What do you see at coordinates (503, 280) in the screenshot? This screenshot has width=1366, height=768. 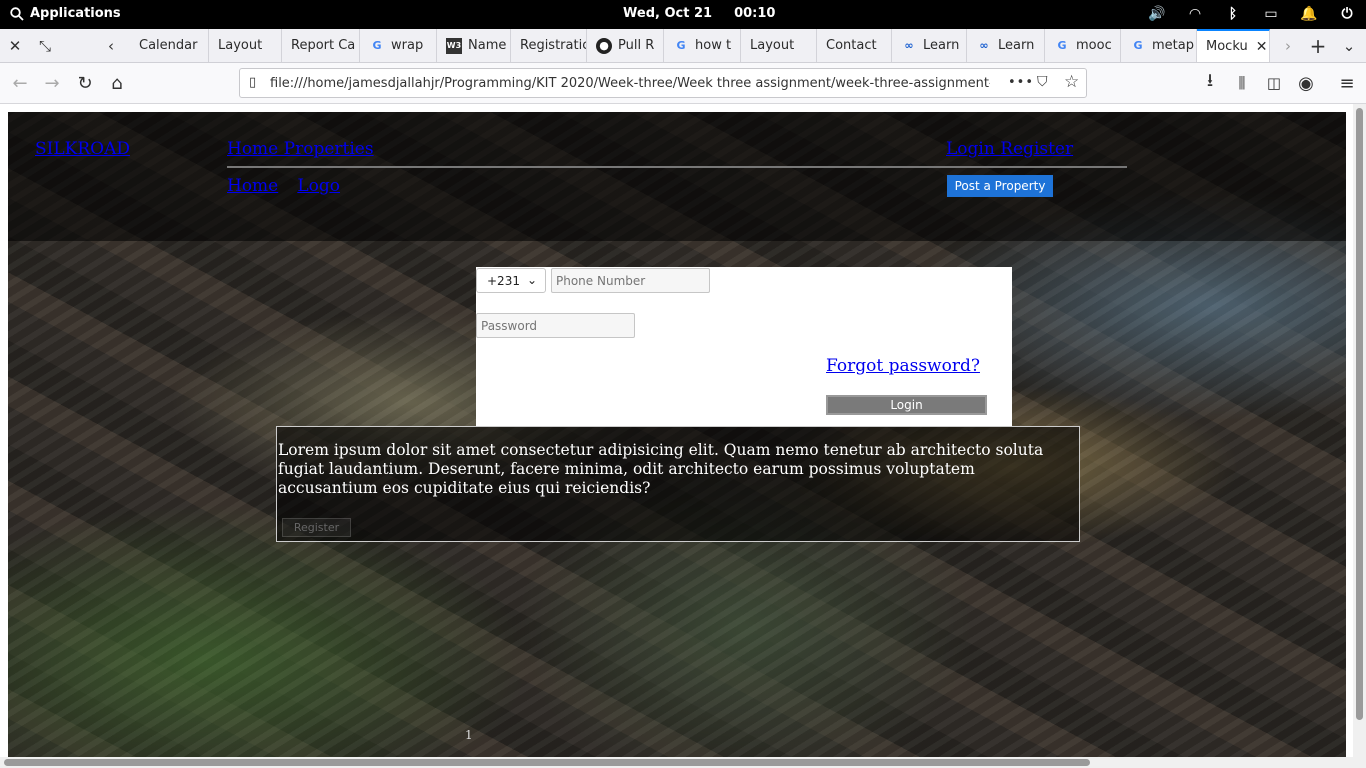 I see `country-code-value: +231` at bounding box center [503, 280].